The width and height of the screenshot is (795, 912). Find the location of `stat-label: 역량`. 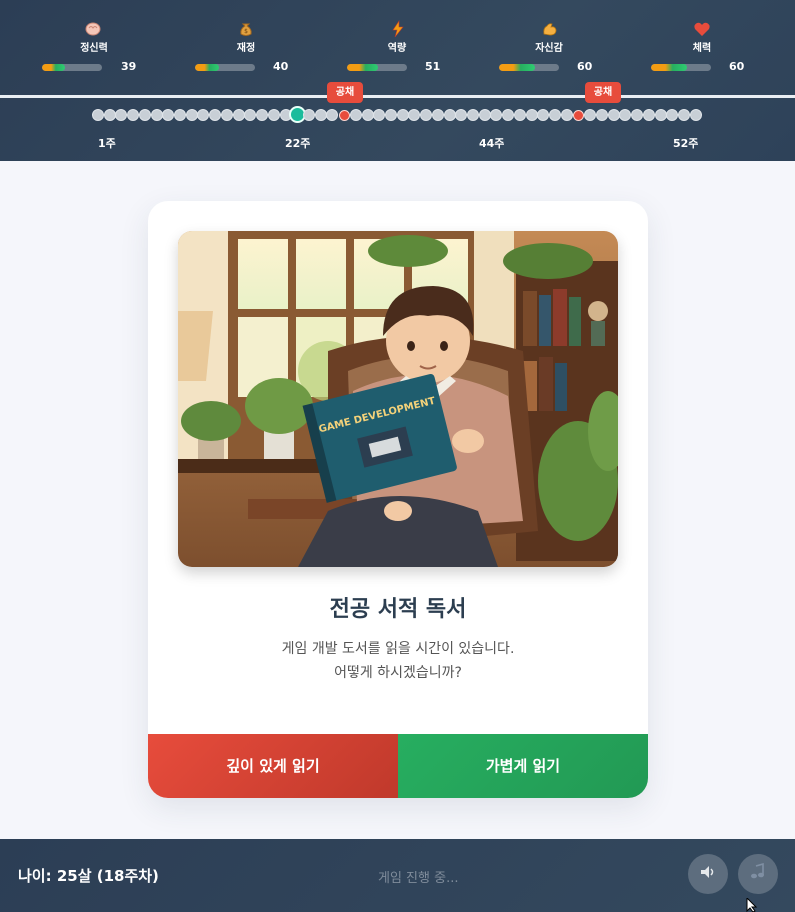

stat-label: 역량 is located at coordinates (397, 48).